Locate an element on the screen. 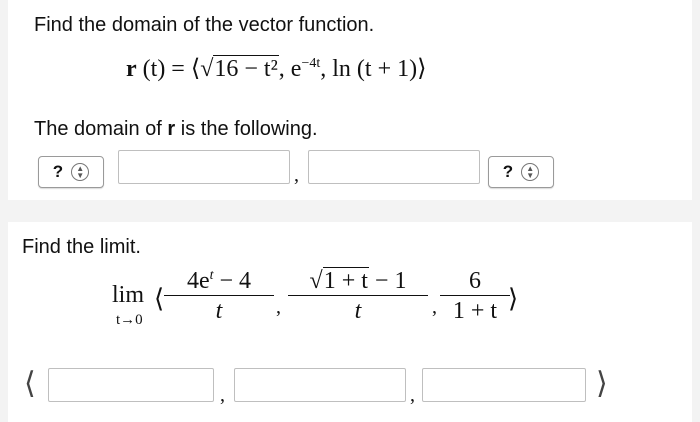 This screenshot has height=422, width=700. fraction-3-numerator: 6 is located at coordinates (475, 282).